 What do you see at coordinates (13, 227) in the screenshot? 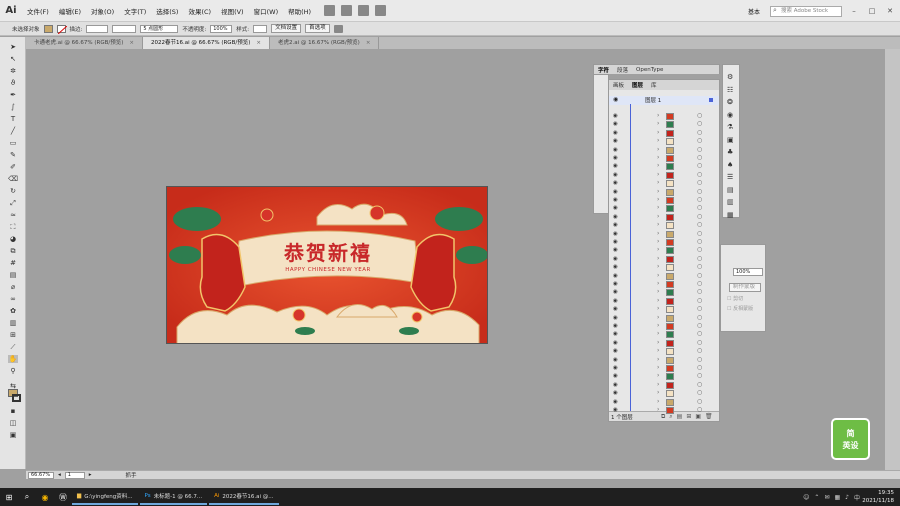
I see `free-transform-tool-icon: ⛶` at bounding box center [13, 227].